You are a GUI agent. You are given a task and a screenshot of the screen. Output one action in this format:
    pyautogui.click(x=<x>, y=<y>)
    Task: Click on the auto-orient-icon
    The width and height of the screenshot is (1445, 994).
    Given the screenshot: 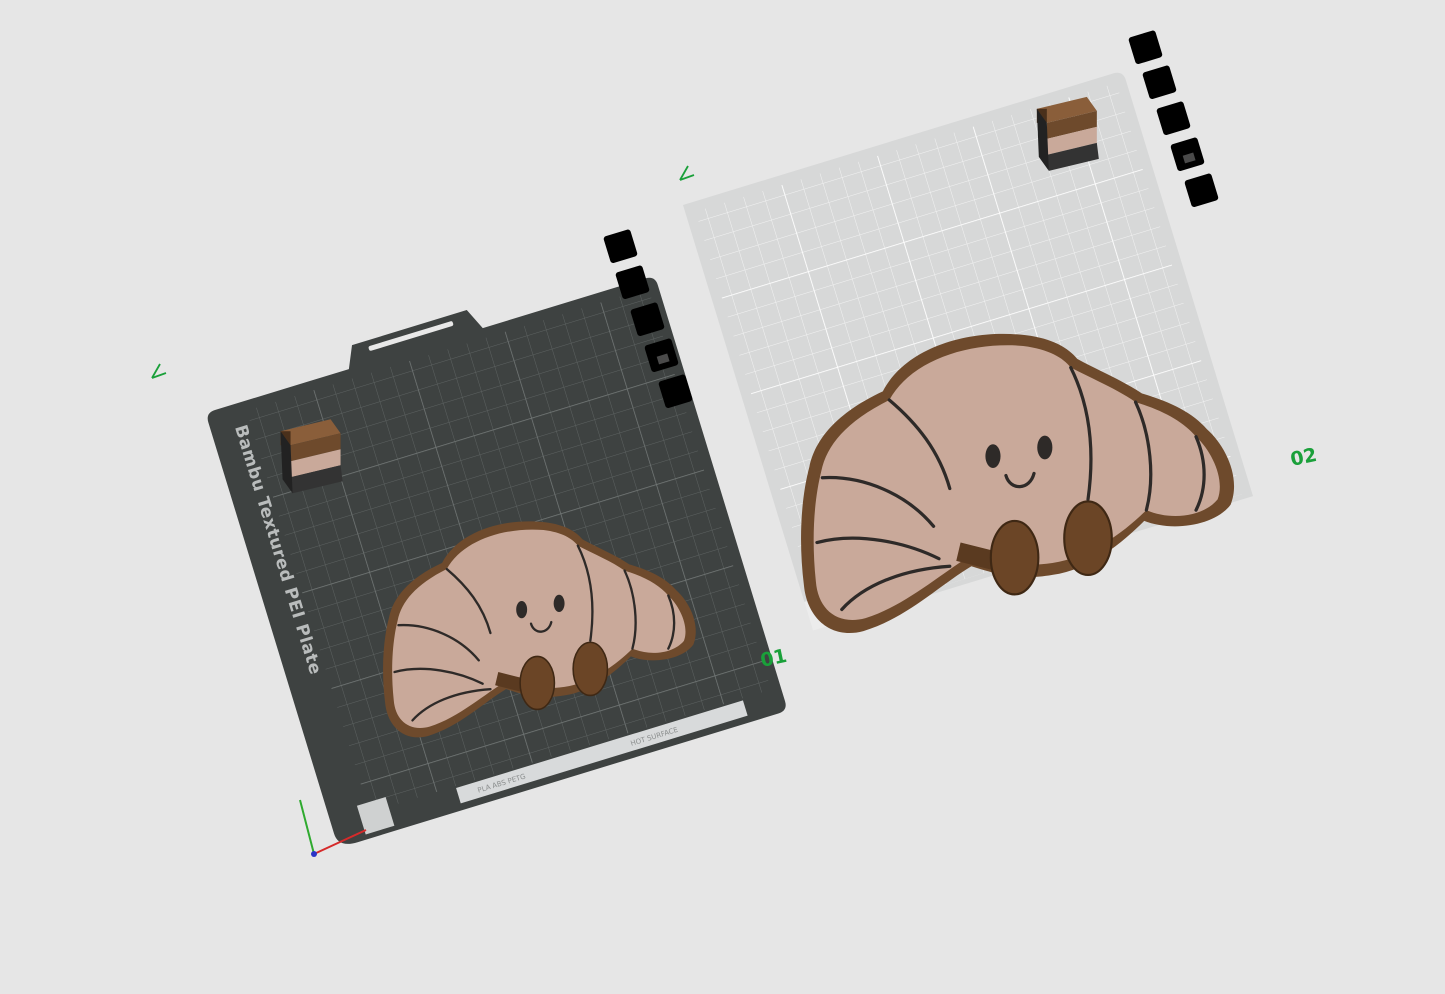 What is the action you would take?
    pyautogui.click(x=1159, y=82)
    